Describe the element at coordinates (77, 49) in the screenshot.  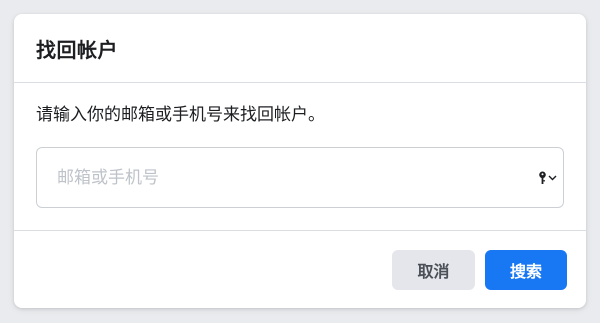
I see `dialog-title: 找回帐户` at that location.